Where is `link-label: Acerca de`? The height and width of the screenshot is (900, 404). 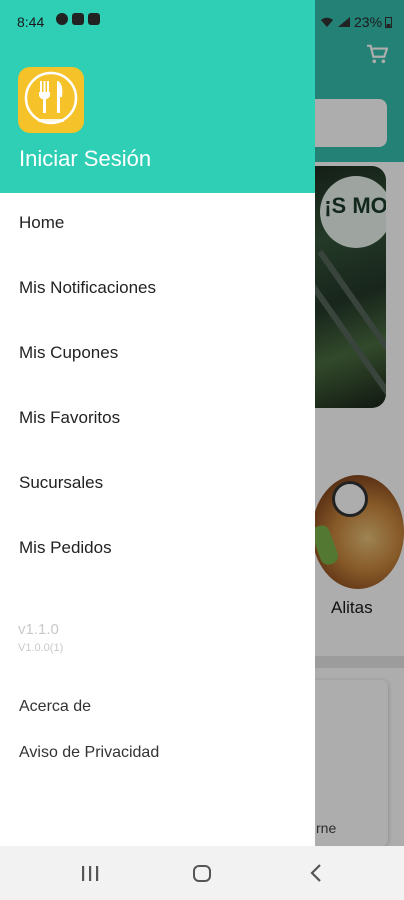
link-label: Acerca de is located at coordinates (55, 706).